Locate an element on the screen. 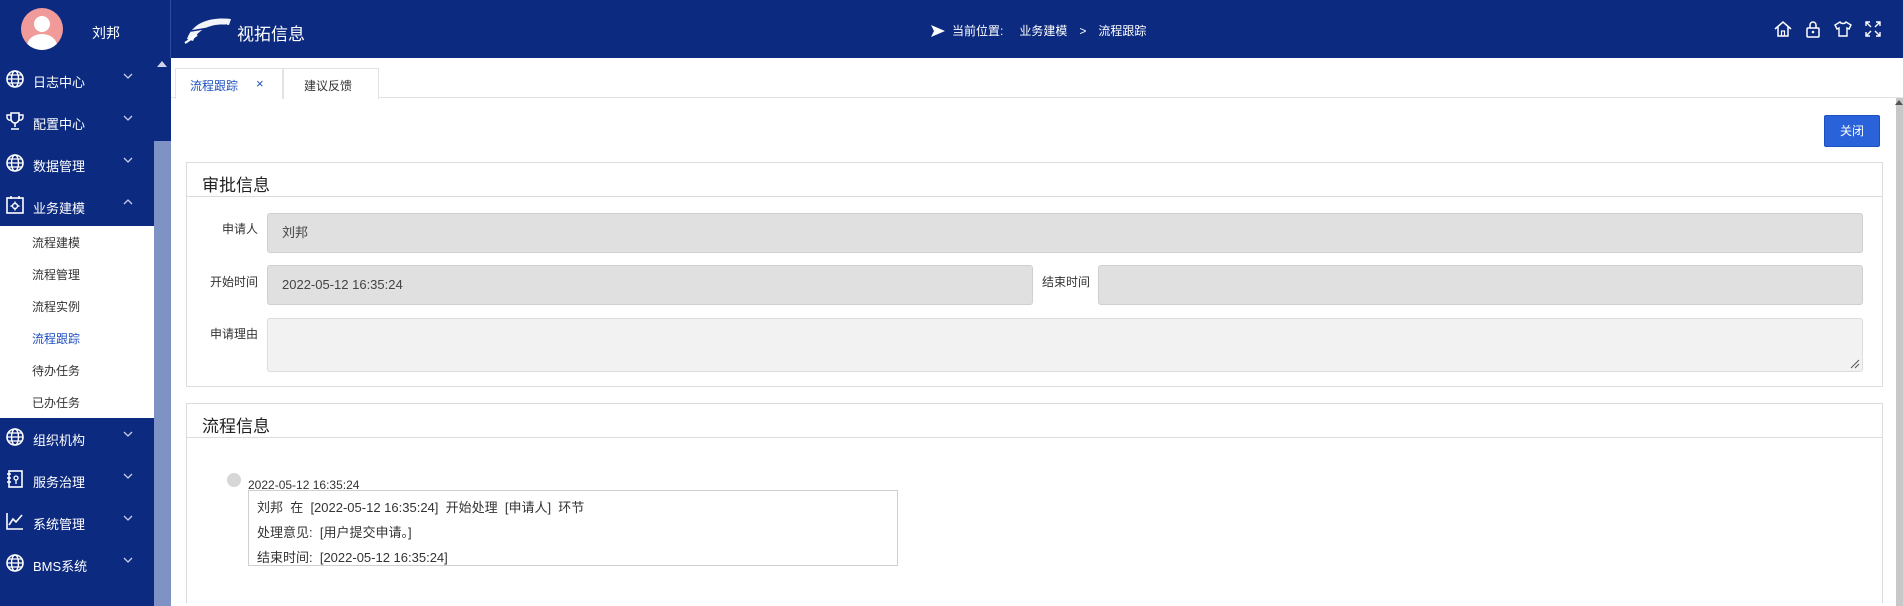 Image resolution: width=1903 pixels, height=606 pixels. send-icon is located at coordinates (938, 30).